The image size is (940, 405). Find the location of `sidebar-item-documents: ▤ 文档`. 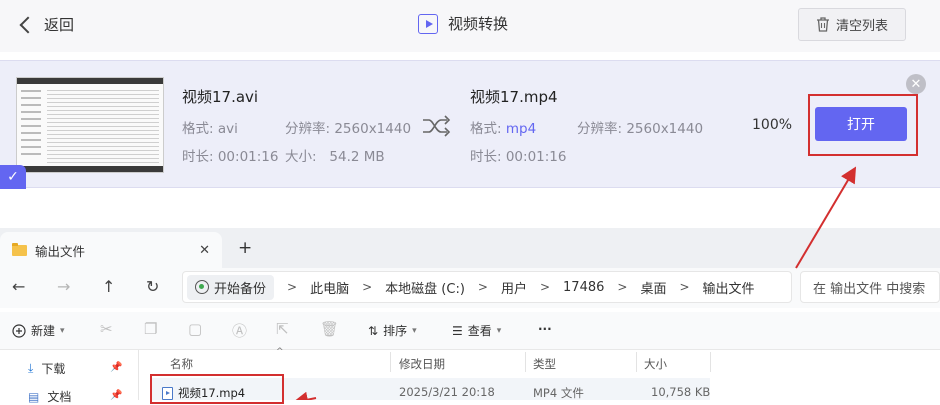

sidebar-item-documents: ▤ 文档 is located at coordinates (49, 396).